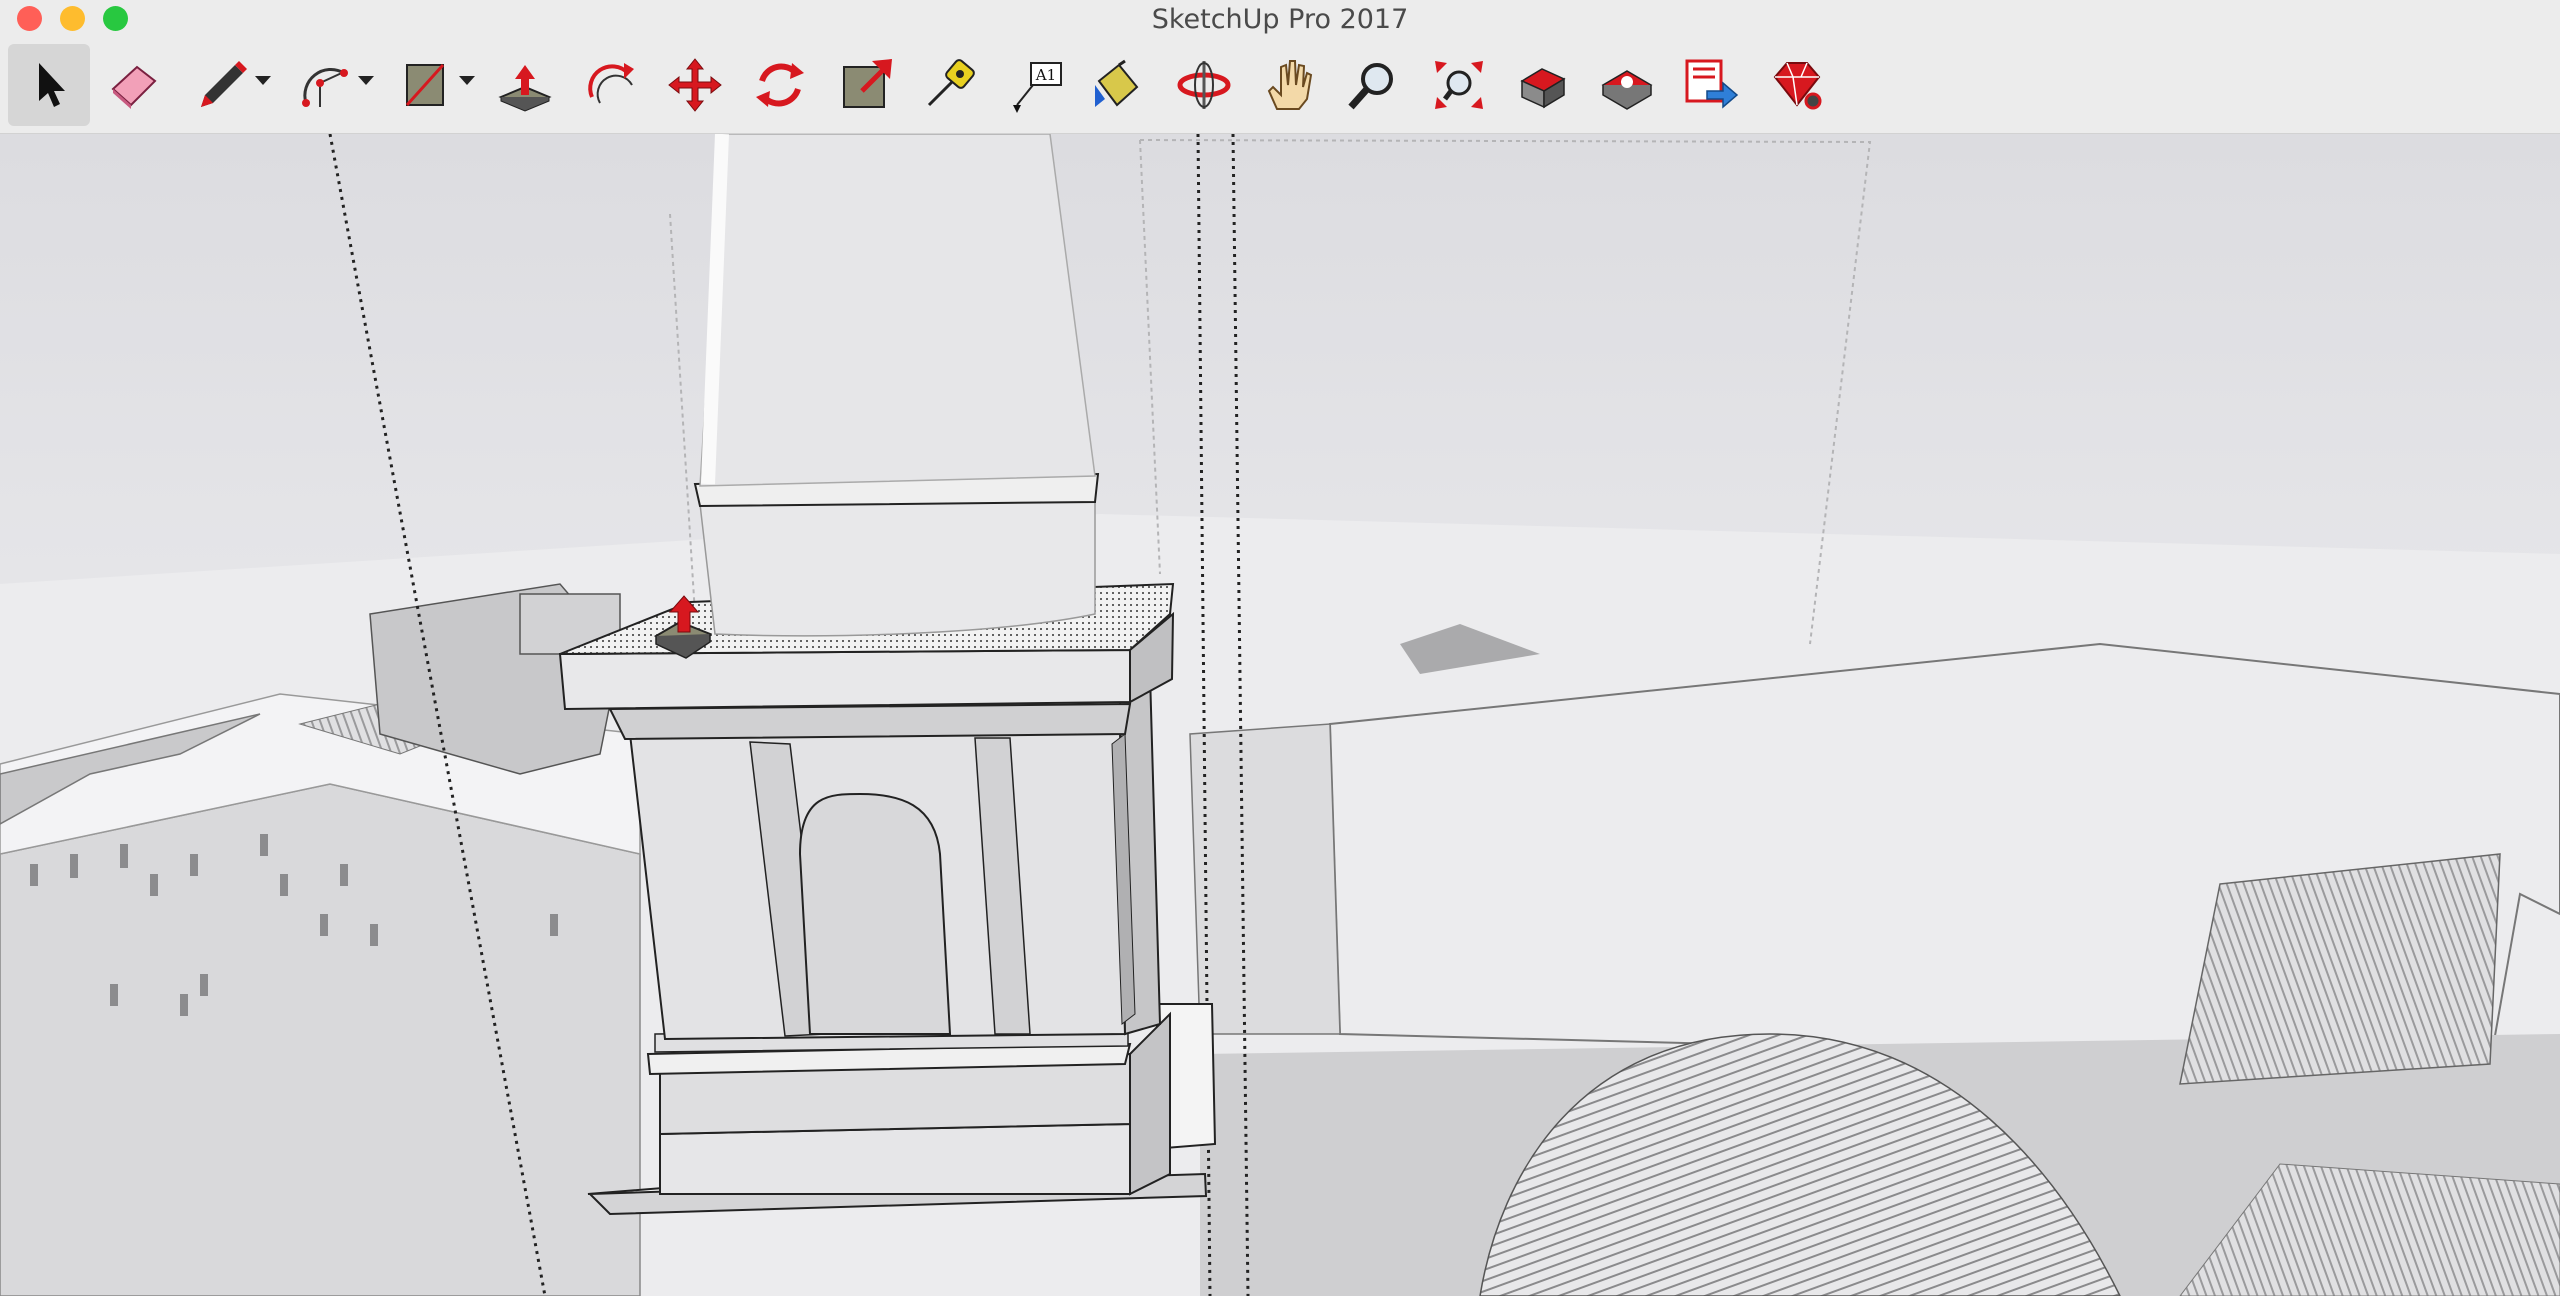 Image resolution: width=2560 pixels, height=1296 pixels. I want to click on zoom-tool-button, so click(1373, 85).